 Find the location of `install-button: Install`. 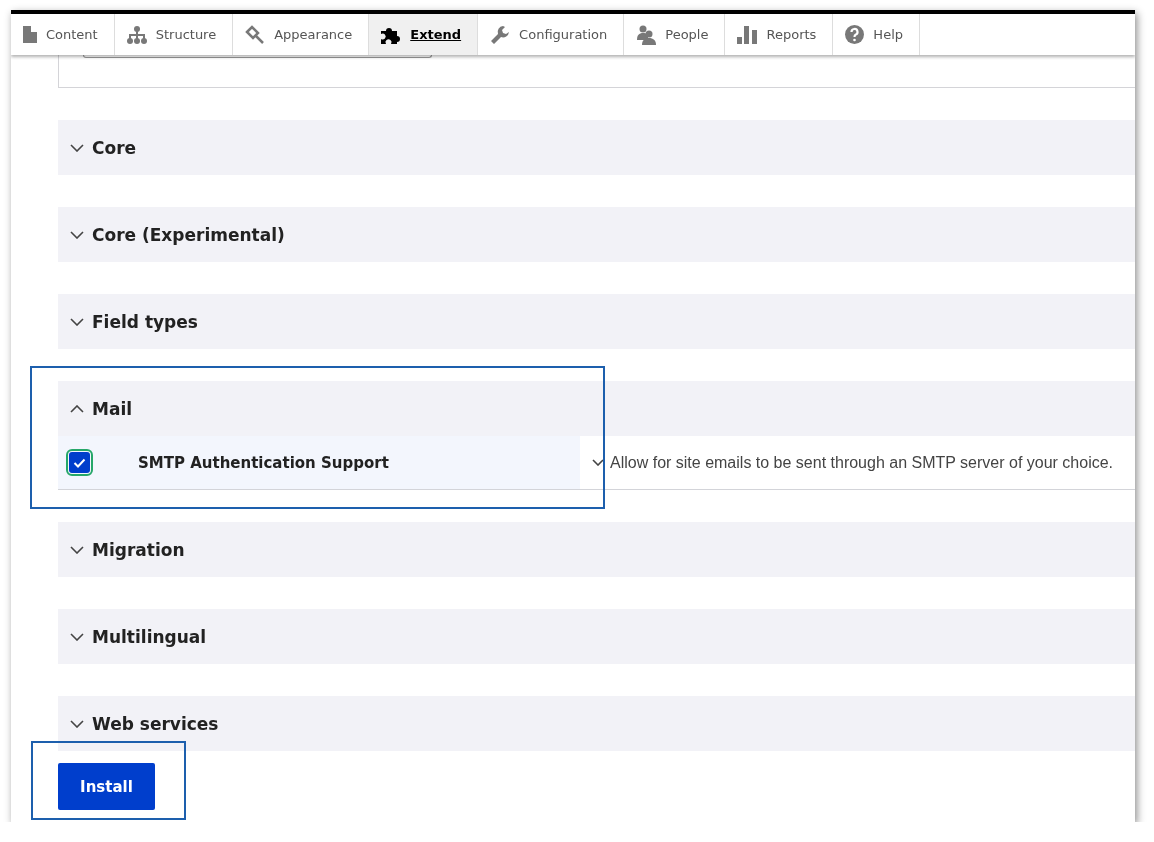

install-button: Install is located at coordinates (106, 786).